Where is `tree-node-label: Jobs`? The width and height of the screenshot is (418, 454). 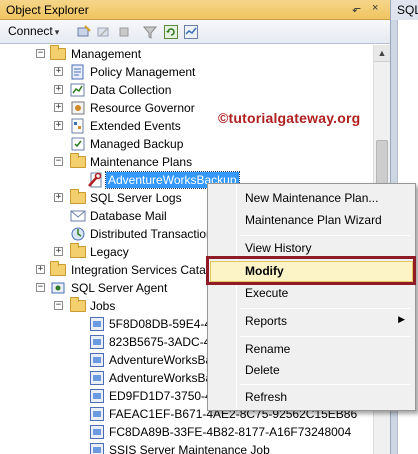 tree-node-label: Jobs is located at coordinates (102, 306).